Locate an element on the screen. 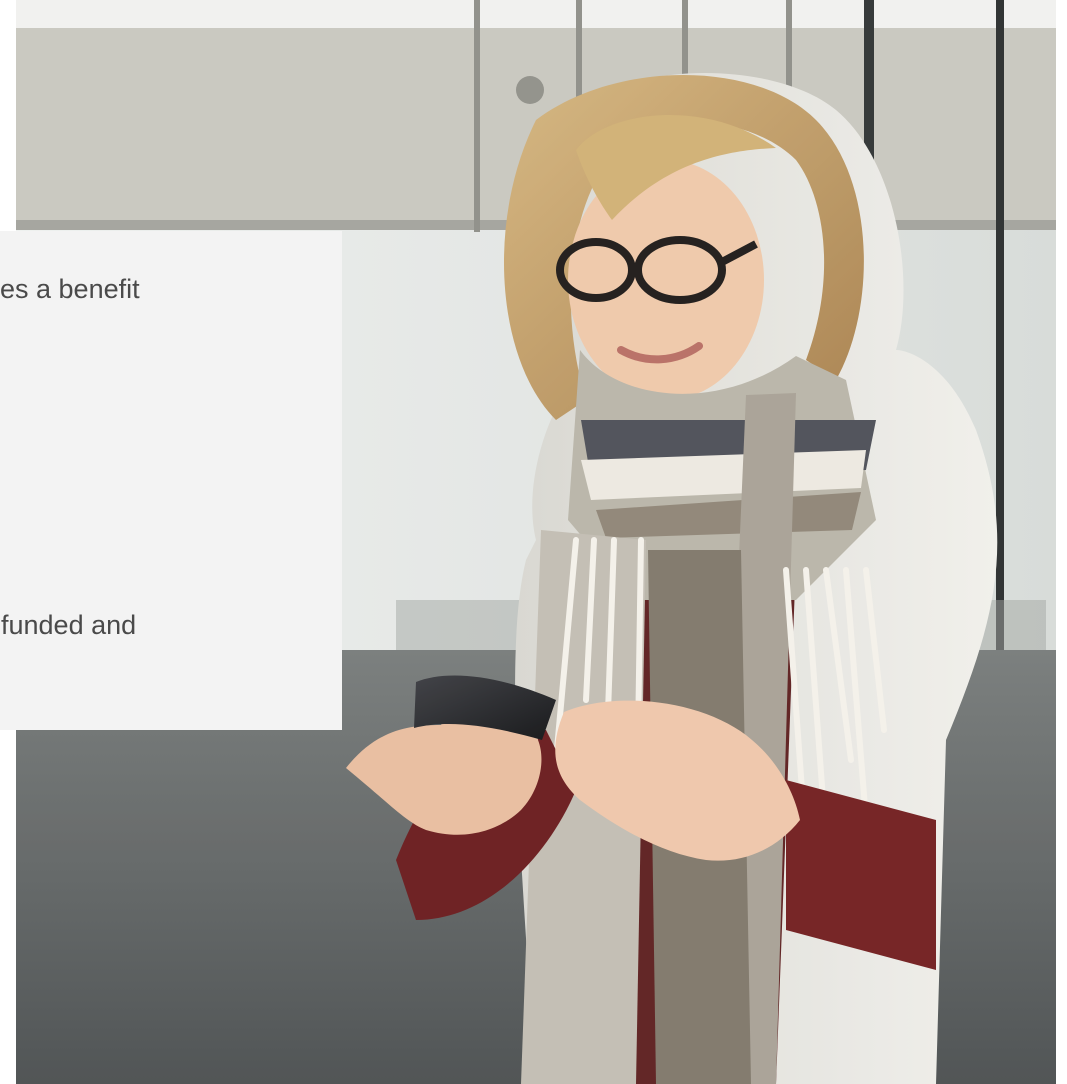  card-text-line-2-value: funded and is located at coordinates (69, 625).